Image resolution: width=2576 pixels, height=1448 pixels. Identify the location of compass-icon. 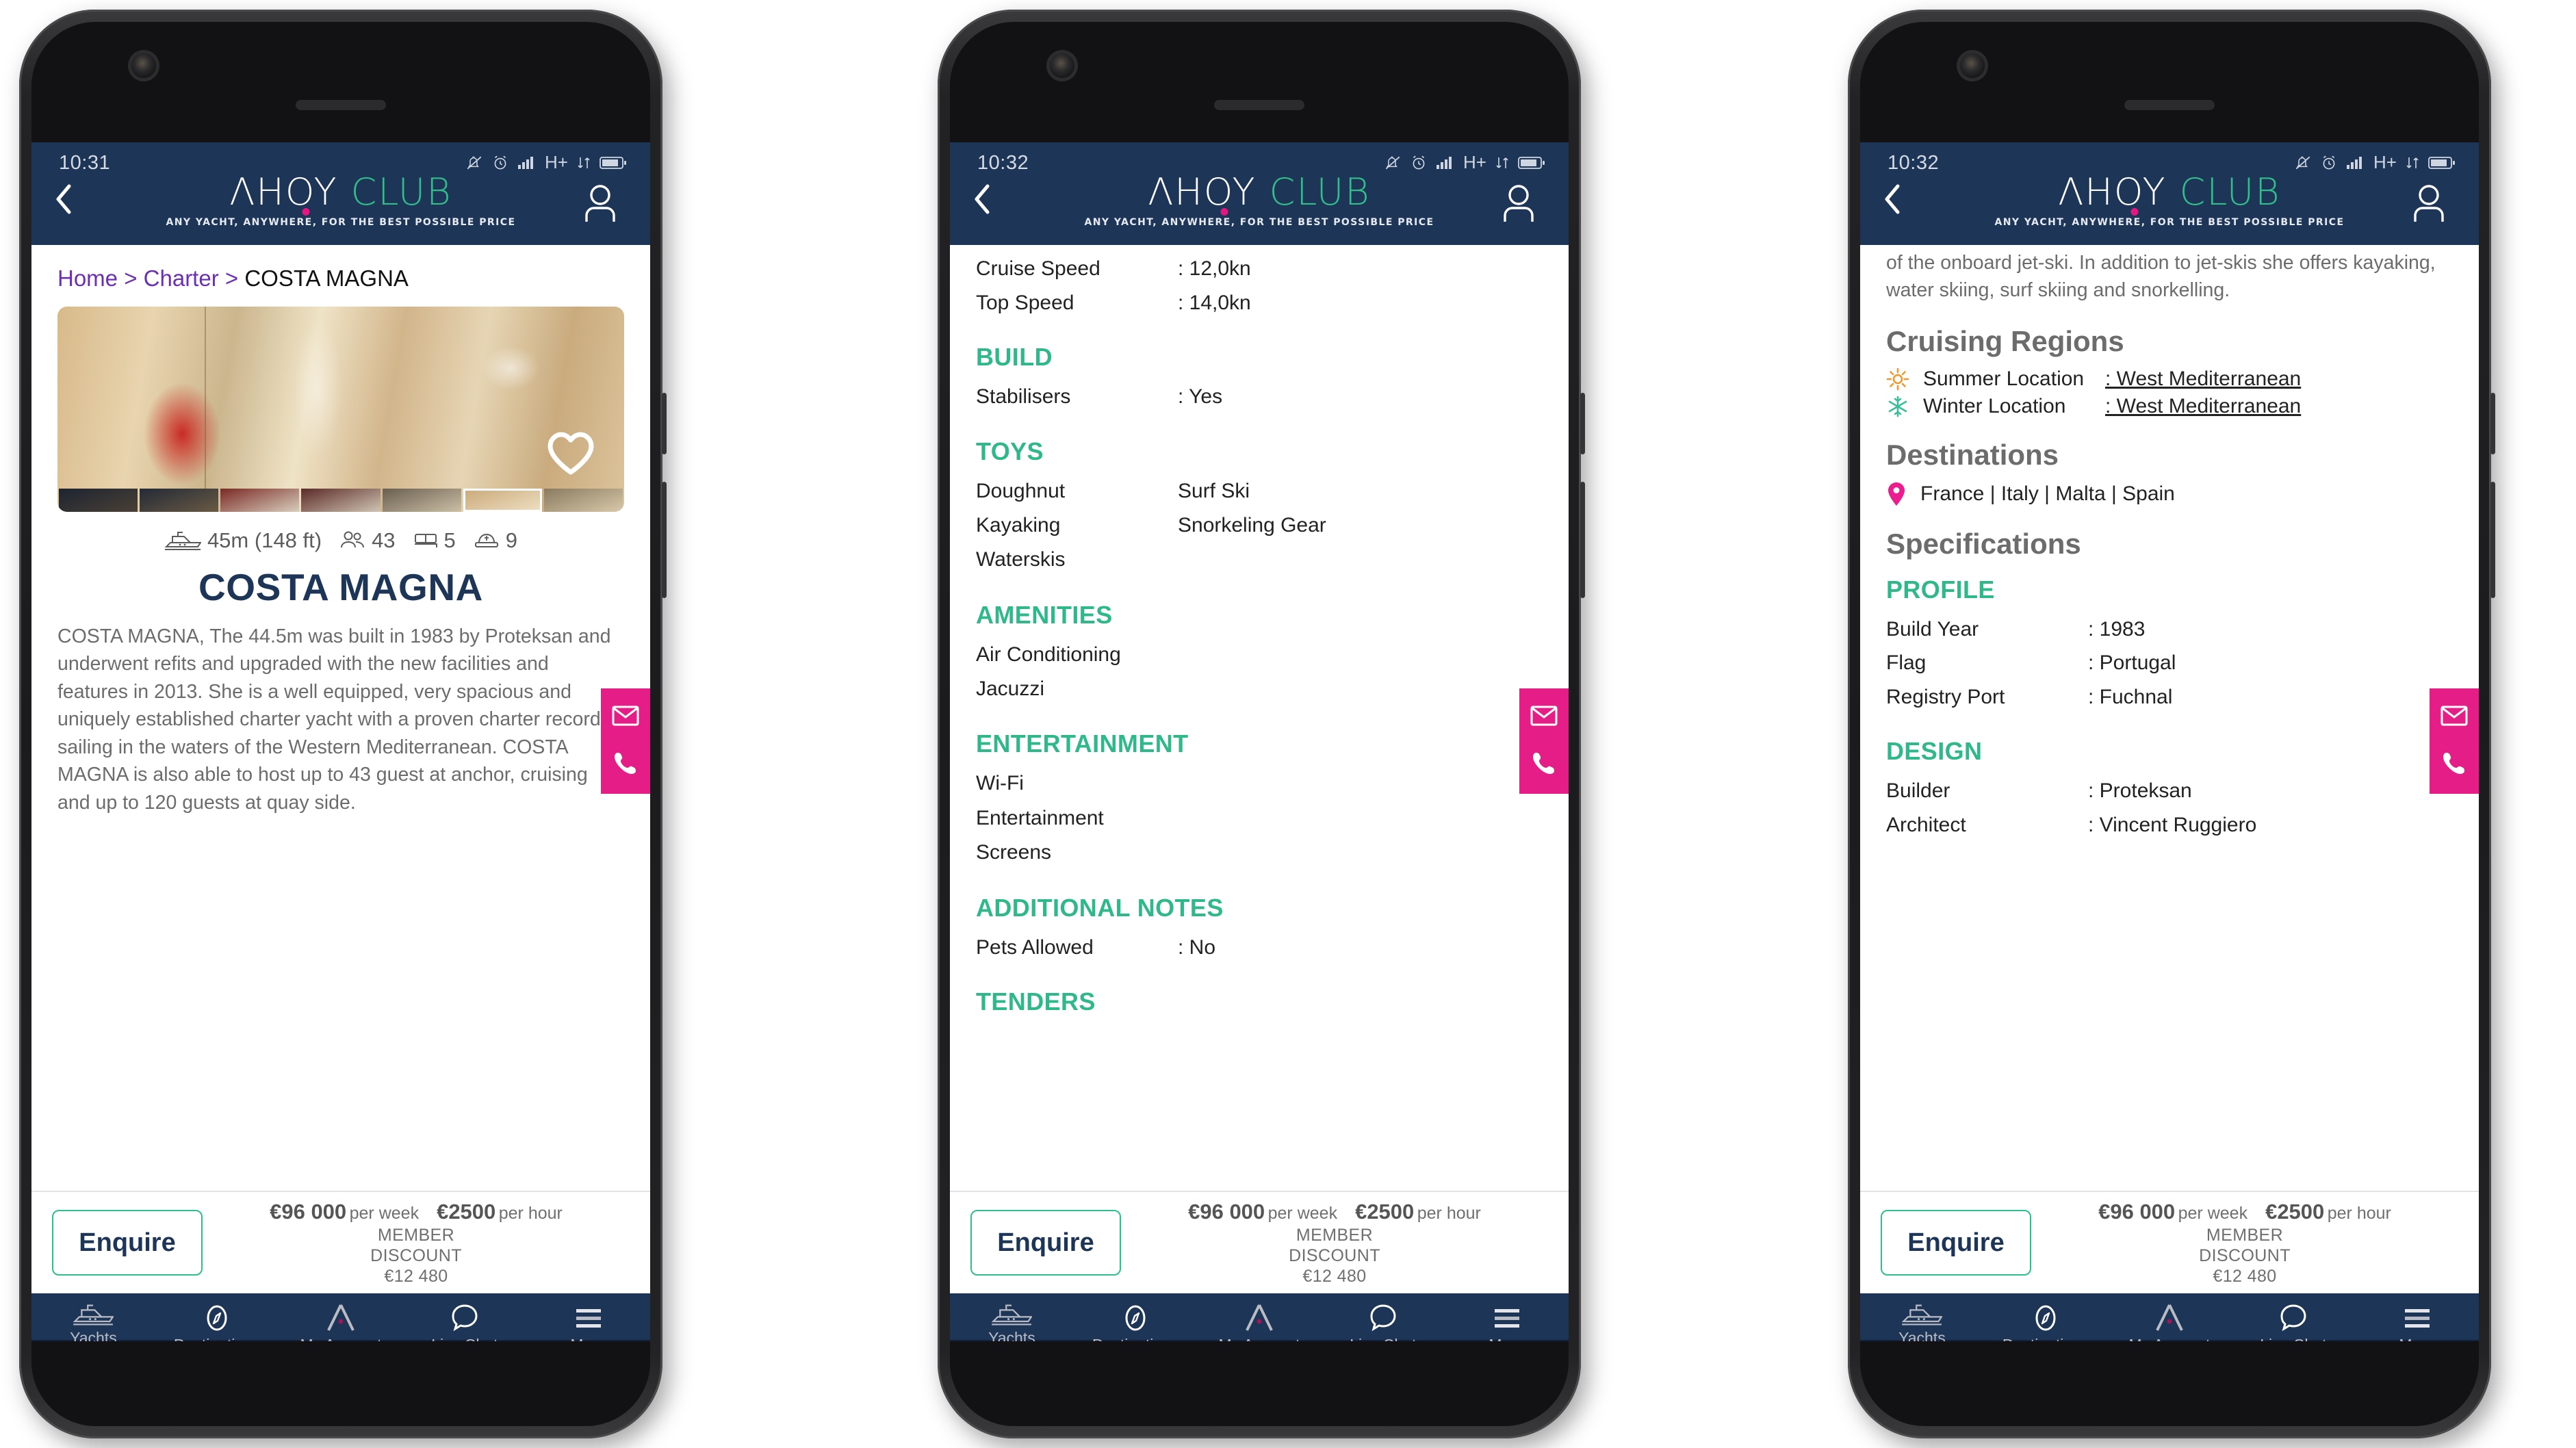
(2045, 1318).